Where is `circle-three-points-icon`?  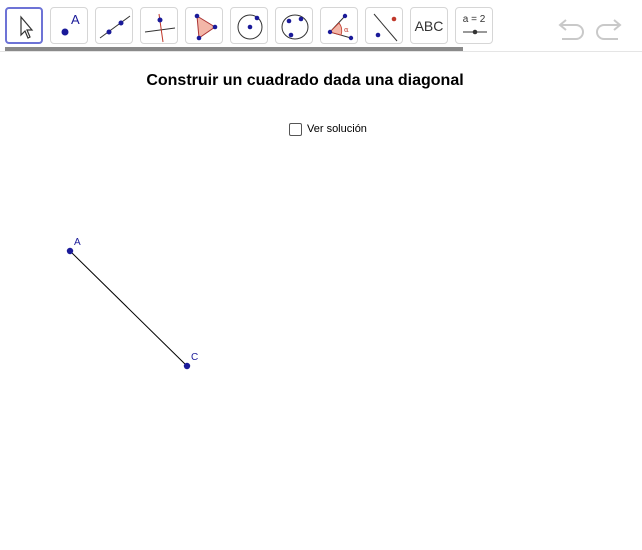 circle-three-points-icon is located at coordinates (295, 27).